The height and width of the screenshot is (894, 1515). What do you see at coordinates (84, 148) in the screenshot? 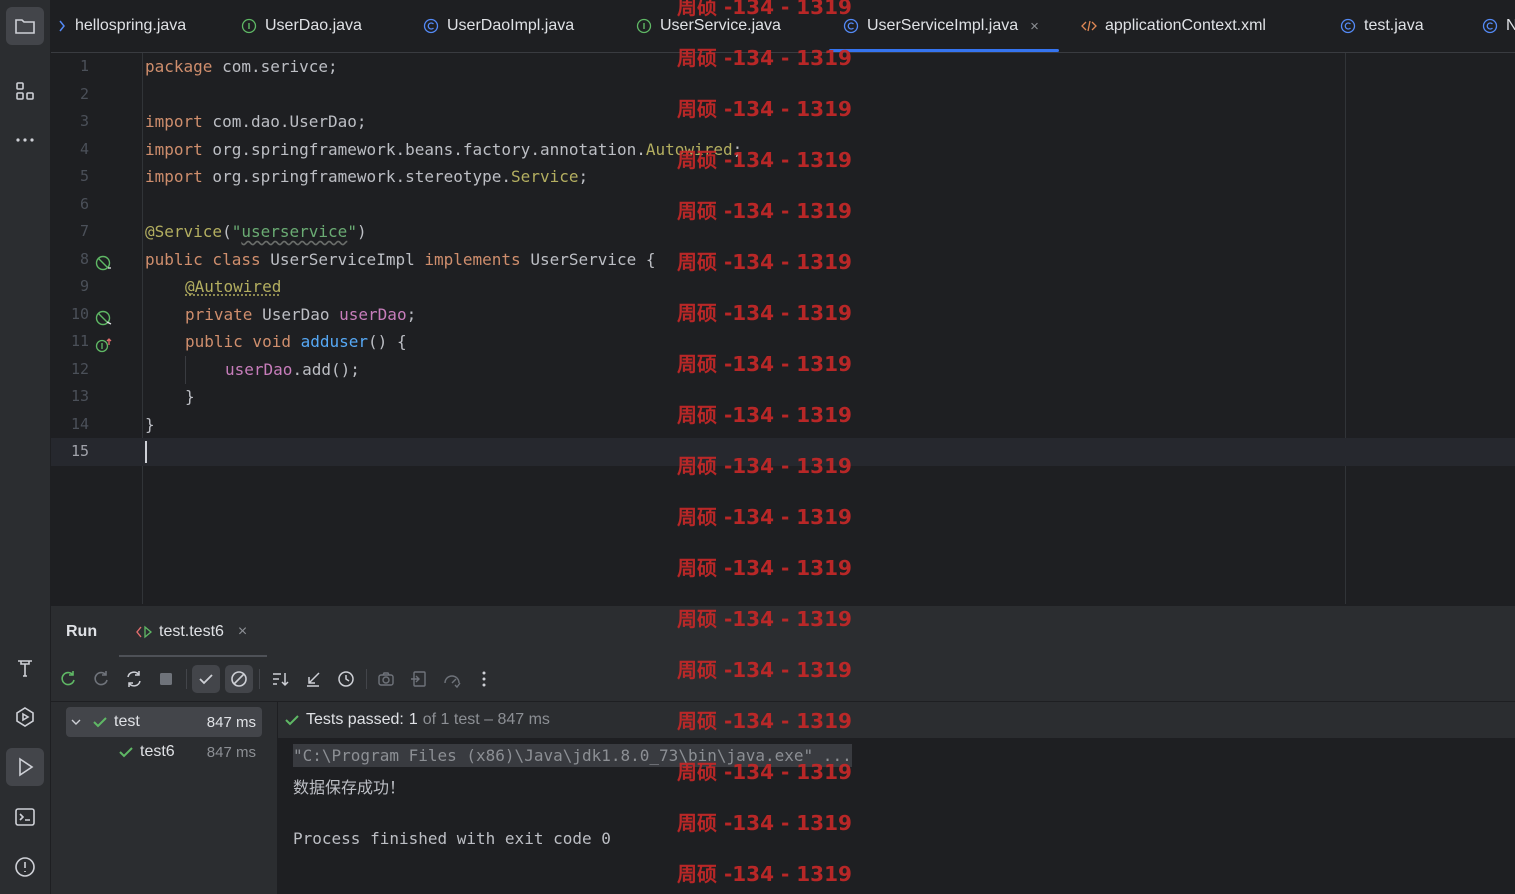
I see `line-number: 4` at bounding box center [84, 148].